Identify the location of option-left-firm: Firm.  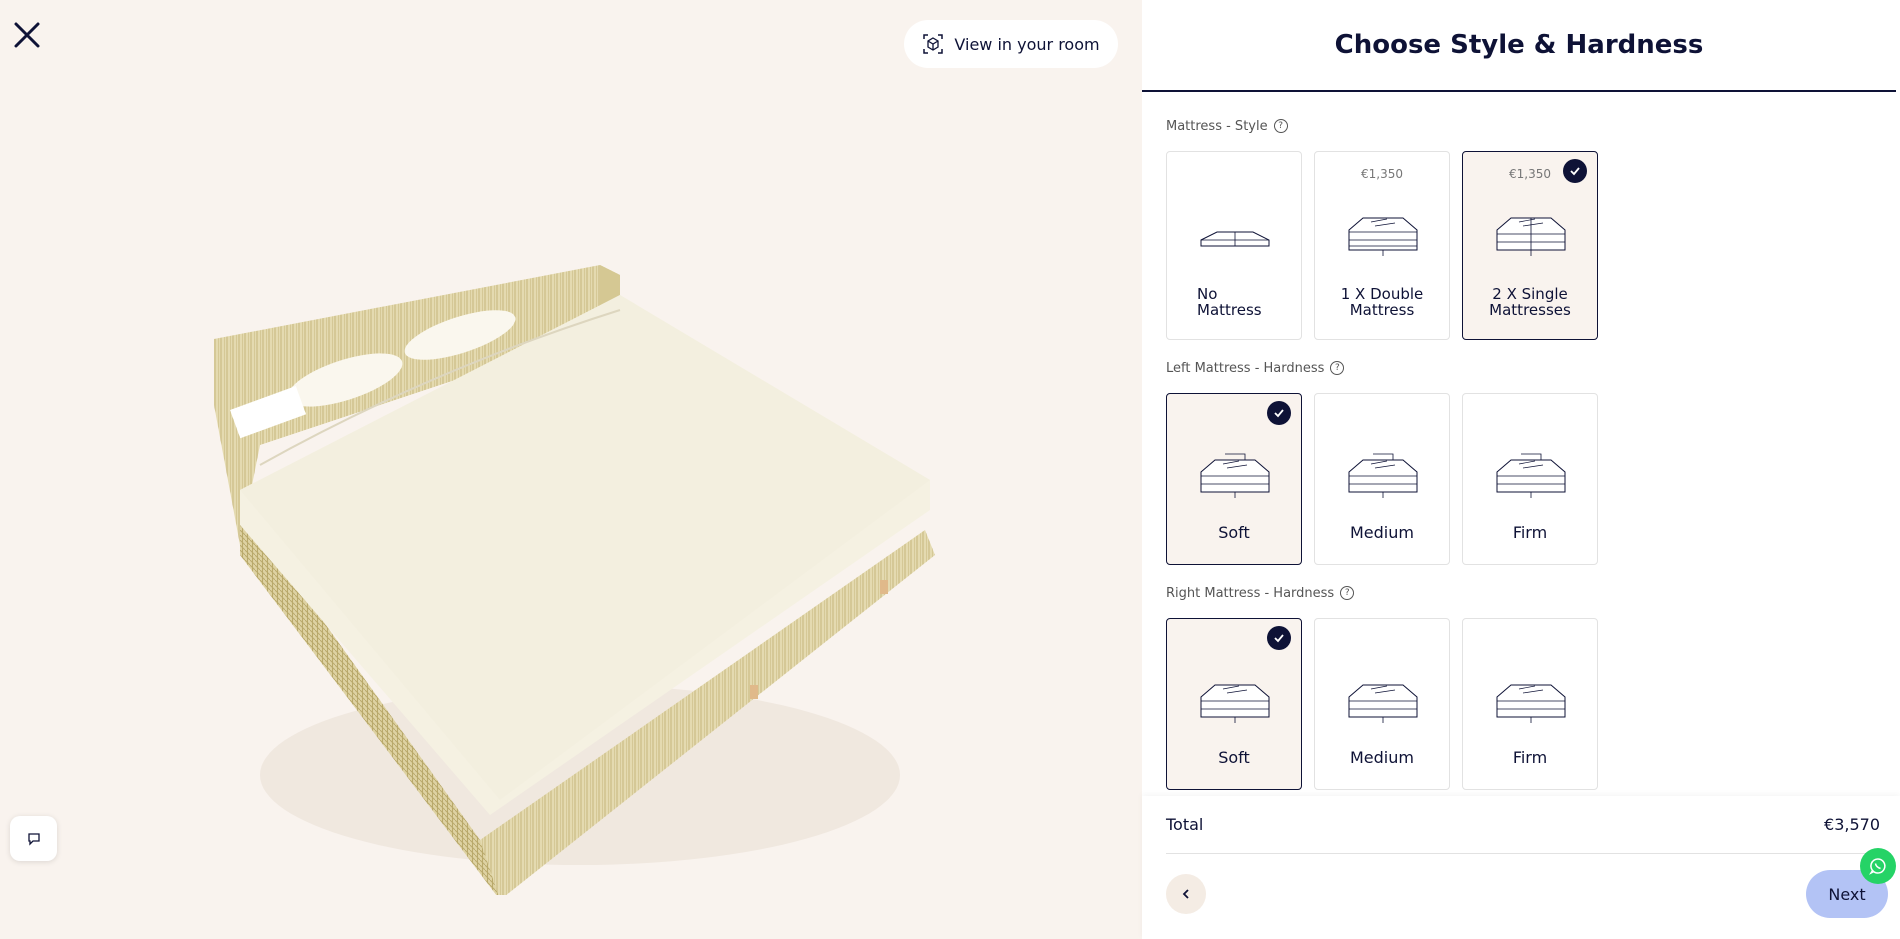
(1530, 479).